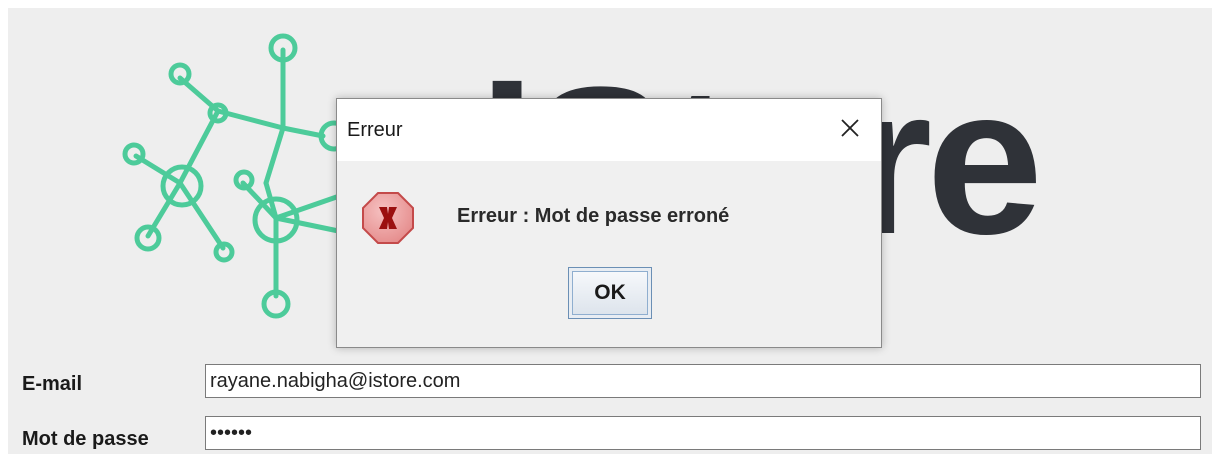 This screenshot has height=454, width=1212. Describe the element at coordinates (388, 218) in the screenshot. I see `error-stop-icon` at that location.